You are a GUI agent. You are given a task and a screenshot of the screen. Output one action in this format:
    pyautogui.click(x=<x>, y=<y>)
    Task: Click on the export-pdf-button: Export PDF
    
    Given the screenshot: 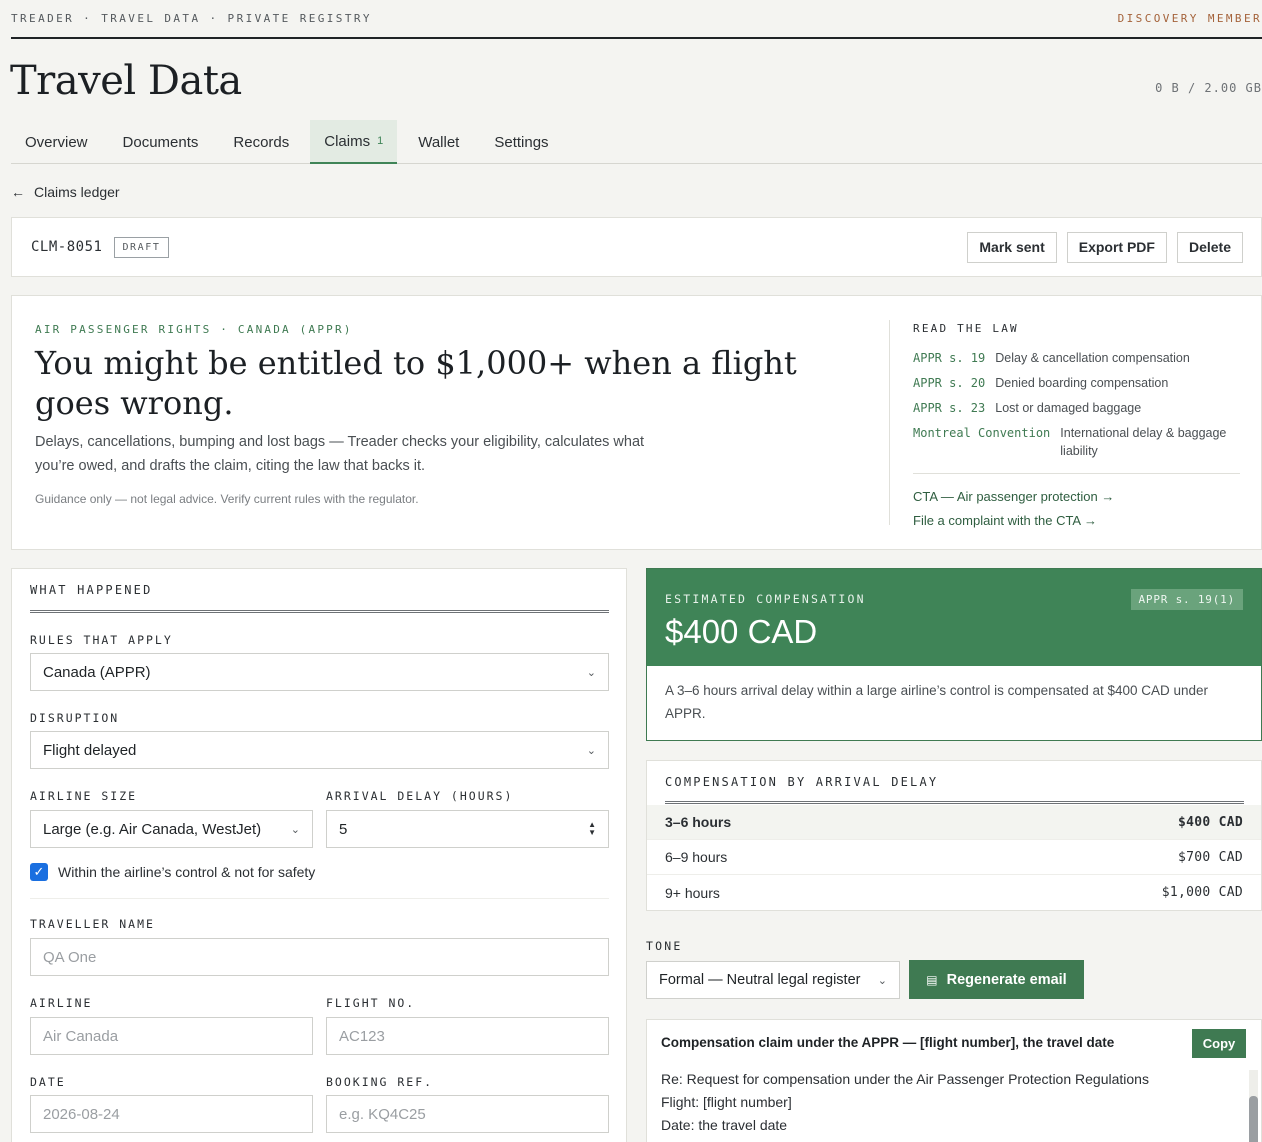 What is the action you would take?
    pyautogui.click(x=1116, y=247)
    